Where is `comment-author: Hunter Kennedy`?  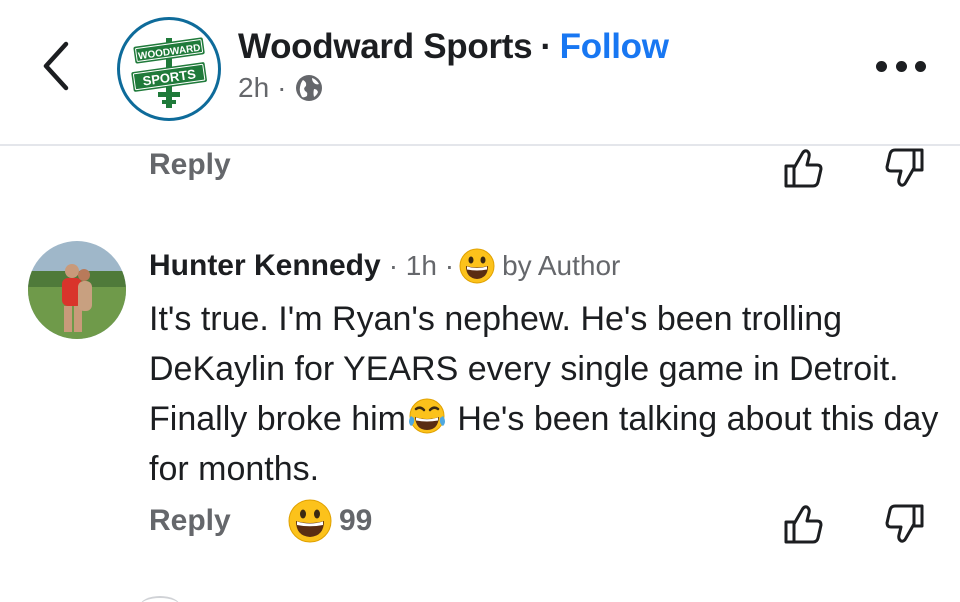 comment-author: Hunter Kennedy is located at coordinates (265, 266).